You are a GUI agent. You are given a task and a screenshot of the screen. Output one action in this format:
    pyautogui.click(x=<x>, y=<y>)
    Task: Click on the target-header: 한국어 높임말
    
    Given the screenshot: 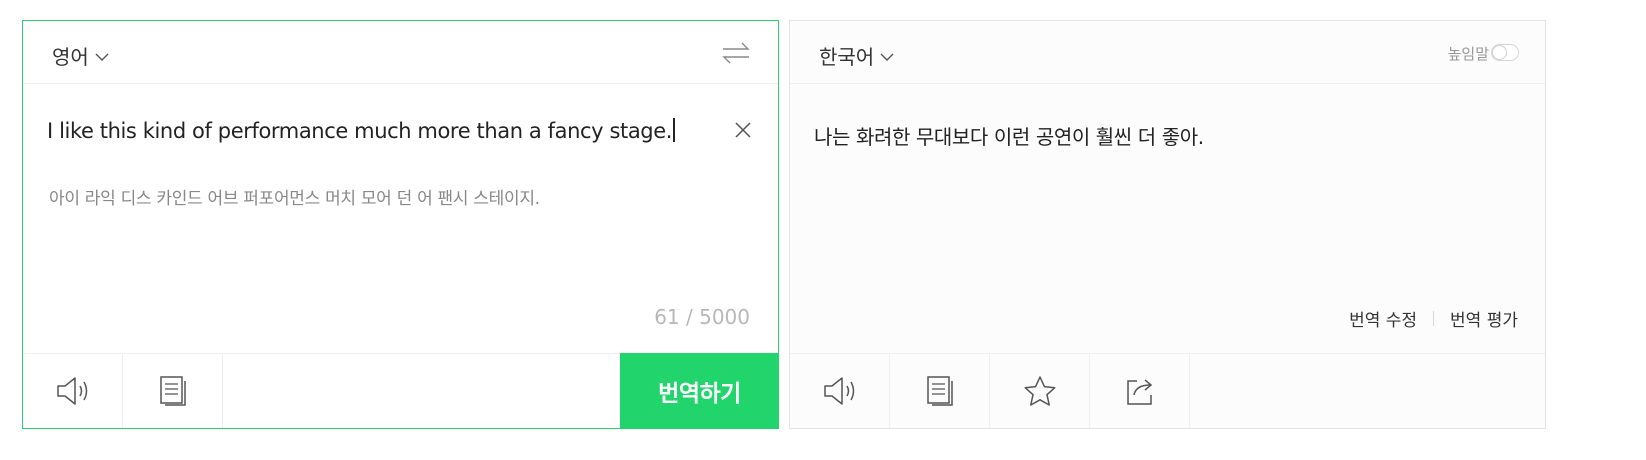 What is the action you would take?
    pyautogui.click(x=1167, y=52)
    